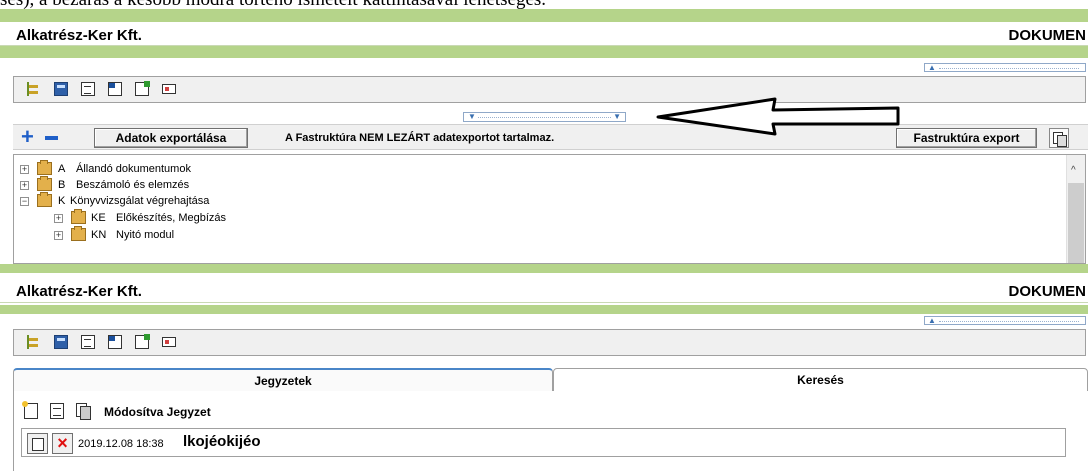 This screenshot has width=1088, height=471. What do you see at coordinates (121, 444) in the screenshot?
I see `note-date: 2019.12.08 18:38` at bounding box center [121, 444].